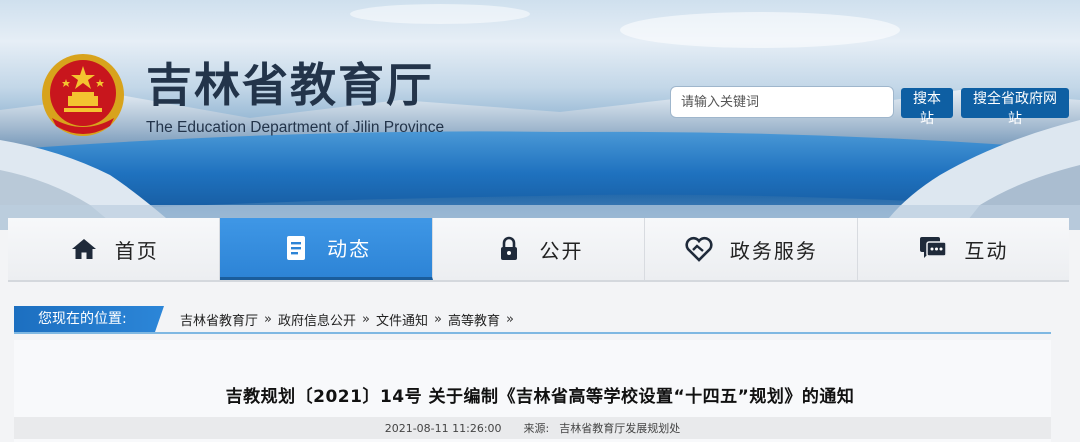 The image size is (1080, 442). What do you see at coordinates (540, 397) in the screenshot?
I see `article-title: 吉教规划〔2021〕14号 关于编制《吉林省高等学校设置“十四五”规划》的通知` at bounding box center [540, 397].